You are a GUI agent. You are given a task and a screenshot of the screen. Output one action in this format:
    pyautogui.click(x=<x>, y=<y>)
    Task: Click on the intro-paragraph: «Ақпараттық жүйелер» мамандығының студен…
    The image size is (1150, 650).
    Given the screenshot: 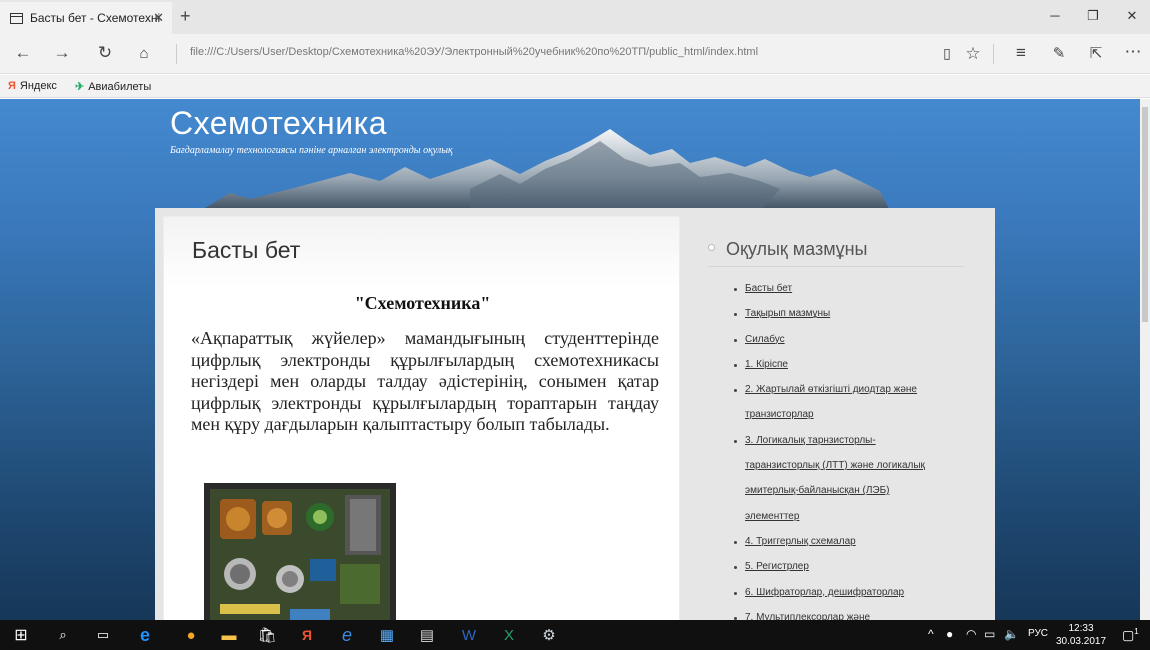 What is the action you would take?
    pyautogui.click(x=425, y=381)
    